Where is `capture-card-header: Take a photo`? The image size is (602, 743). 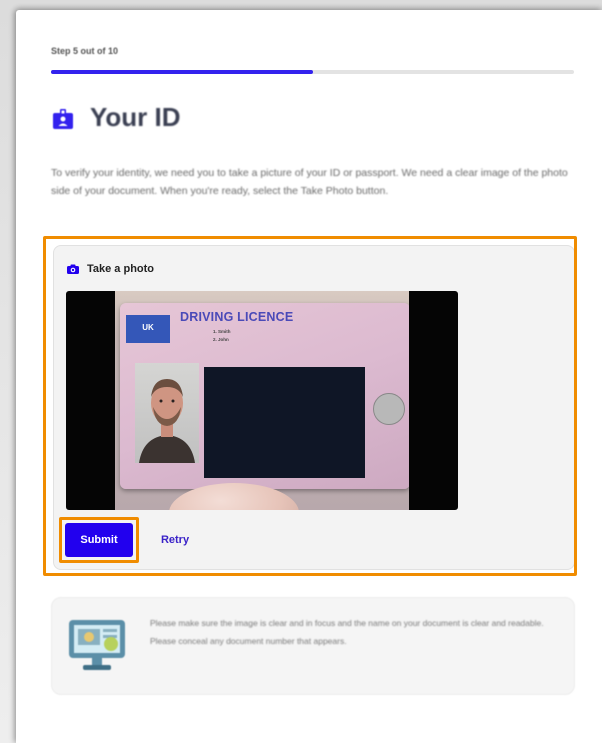
capture-card-header: Take a photo is located at coordinates (110, 269).